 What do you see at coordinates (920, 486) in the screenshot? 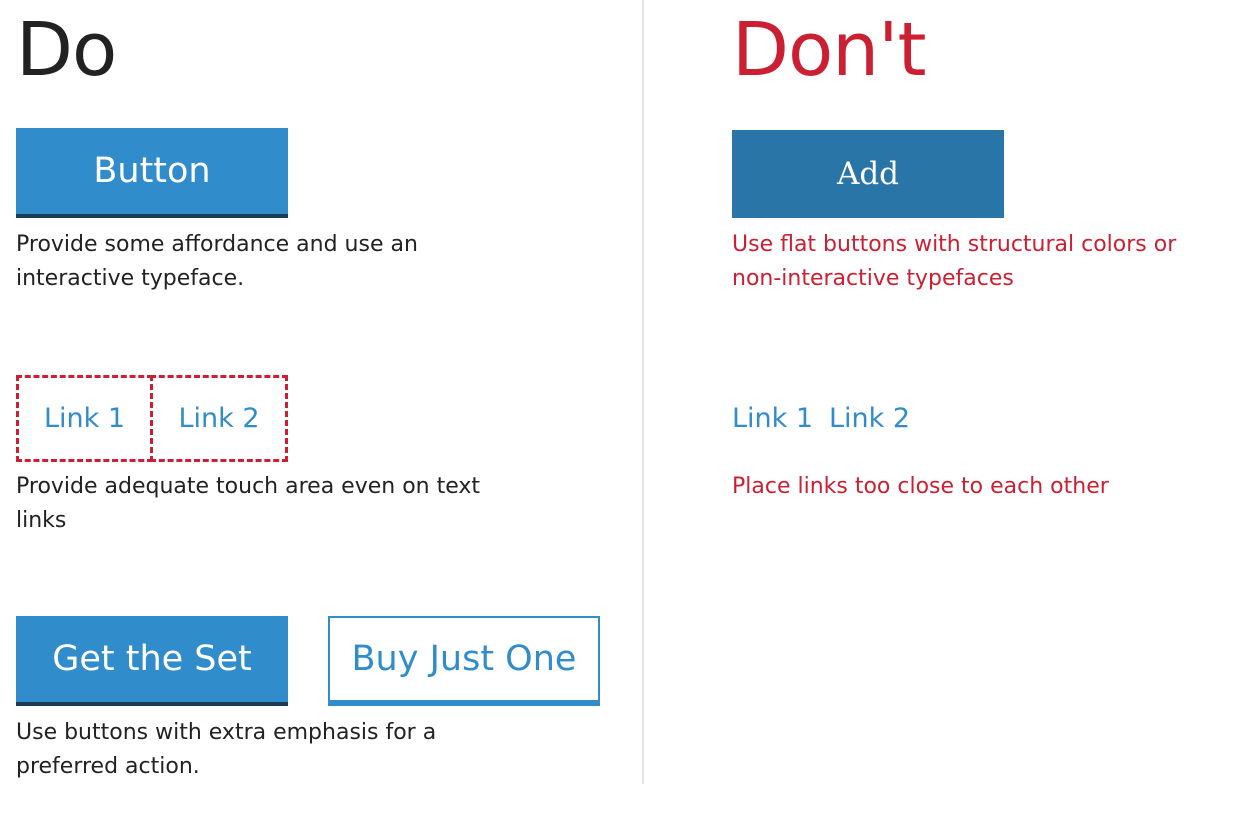
I see `cramped-links-caption: Place links too close to each other` at bounding box center [920, 486].